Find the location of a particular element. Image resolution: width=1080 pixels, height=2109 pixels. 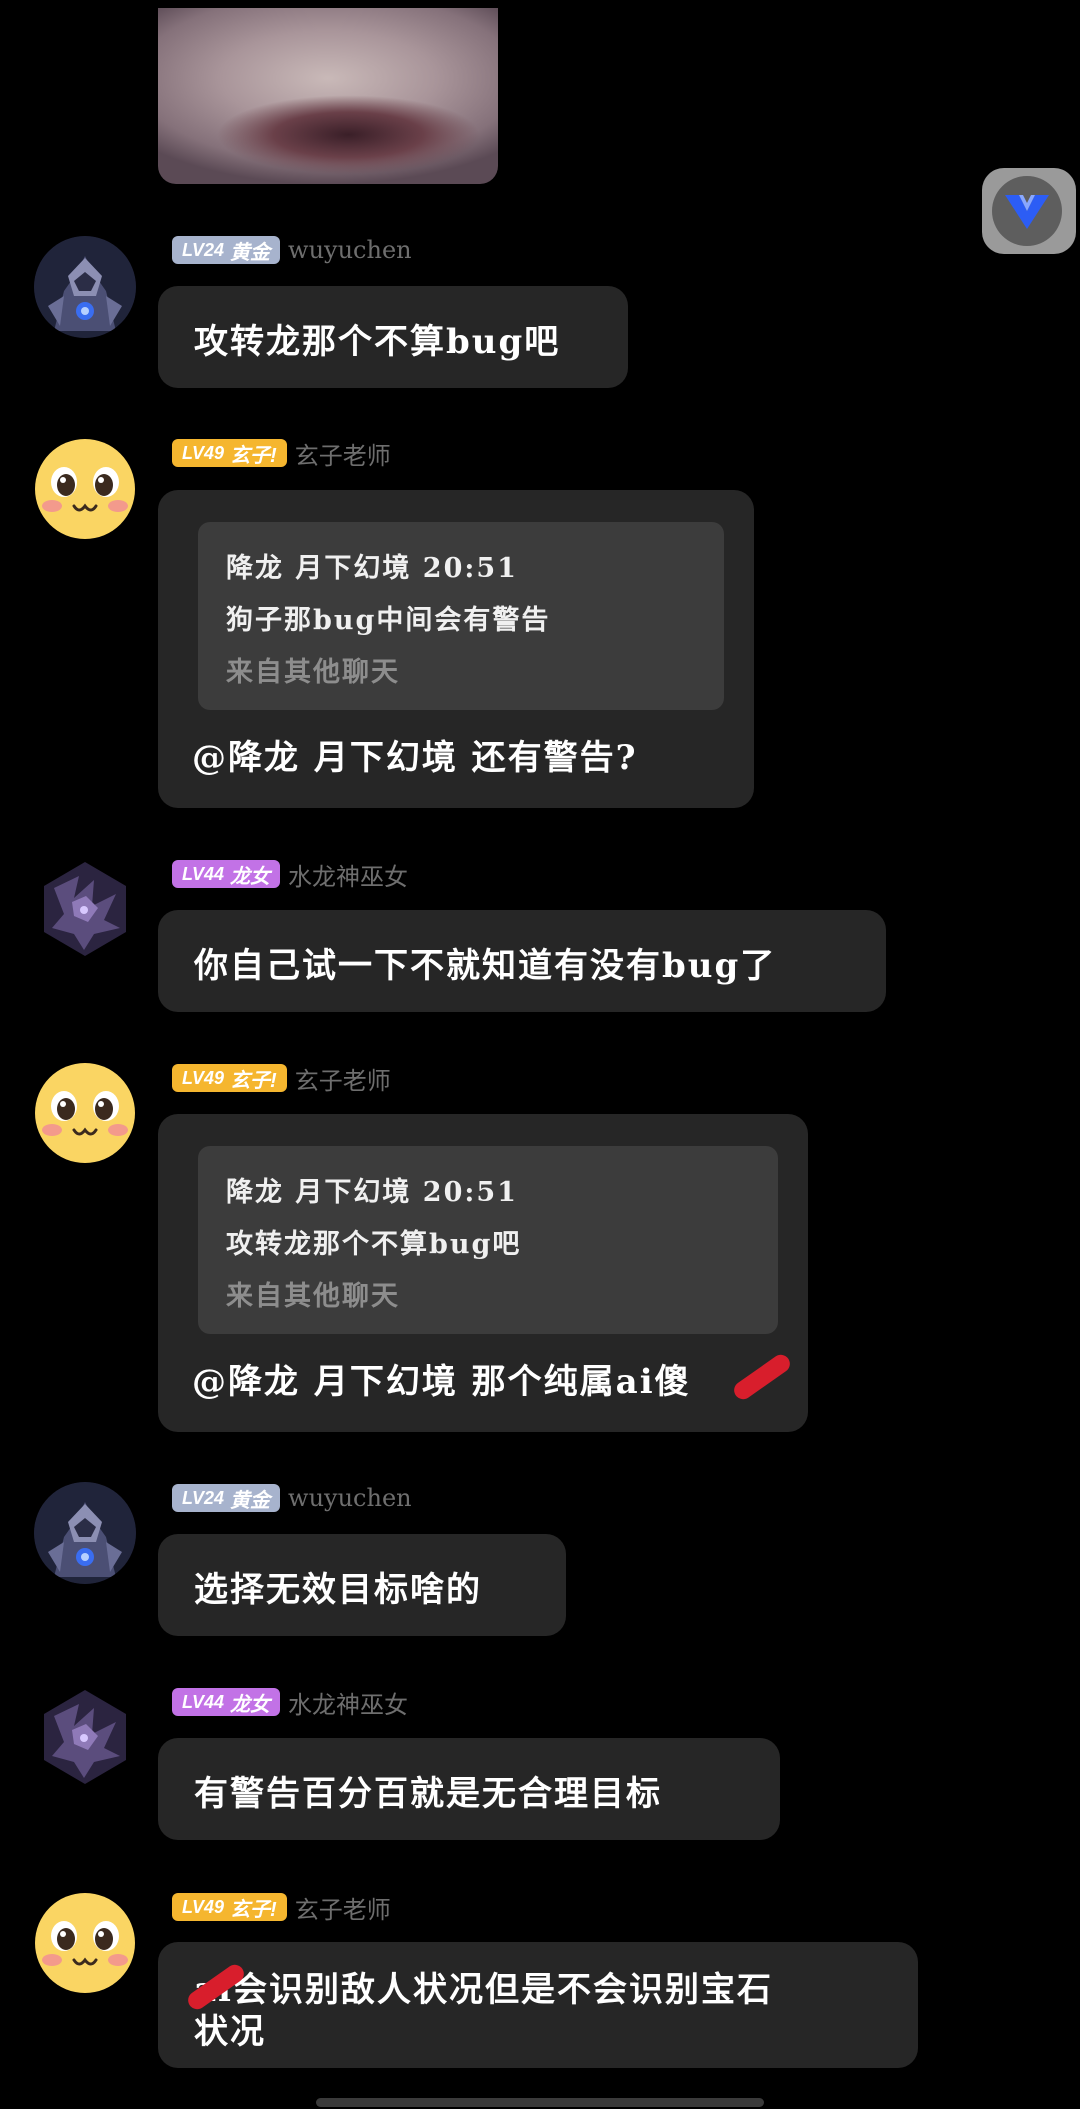

message-bubble: 选择无效目标啥的 is located at coordinates (362, 1585).